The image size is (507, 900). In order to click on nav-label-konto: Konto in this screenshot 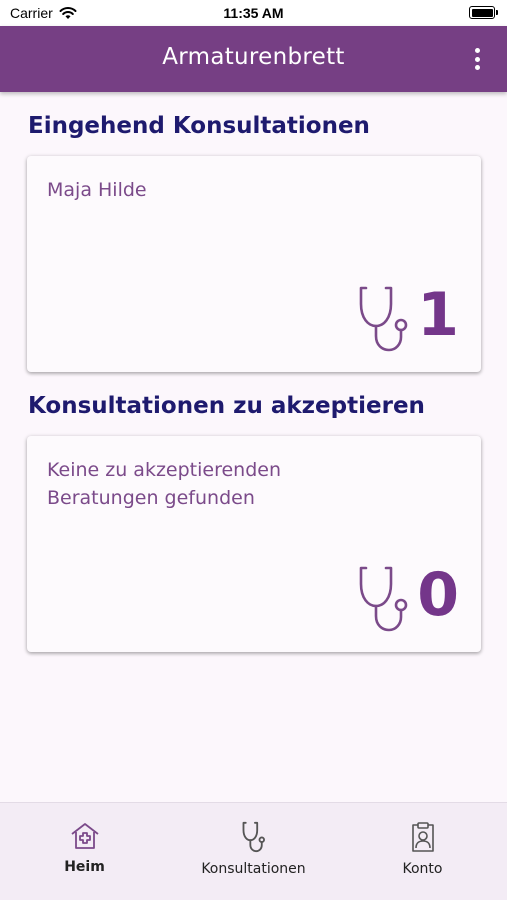, I will do `click(422, 869)`.